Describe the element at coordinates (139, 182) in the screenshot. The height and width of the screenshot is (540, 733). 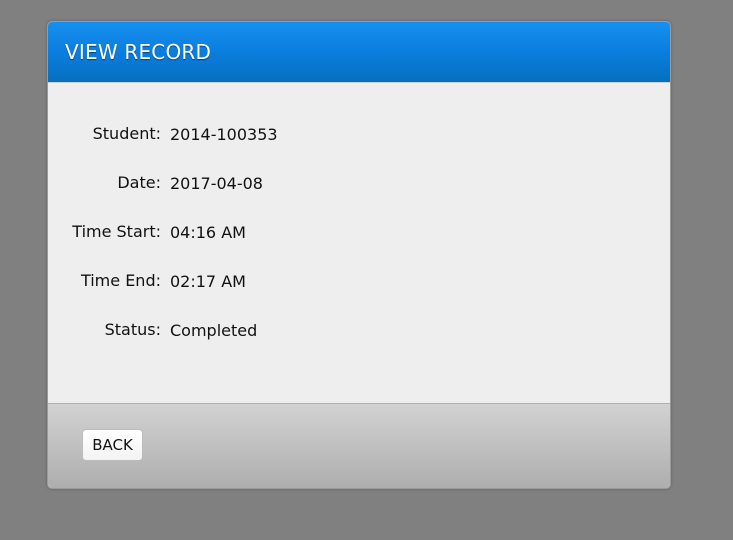
I see `date-label: Date:` at that location.